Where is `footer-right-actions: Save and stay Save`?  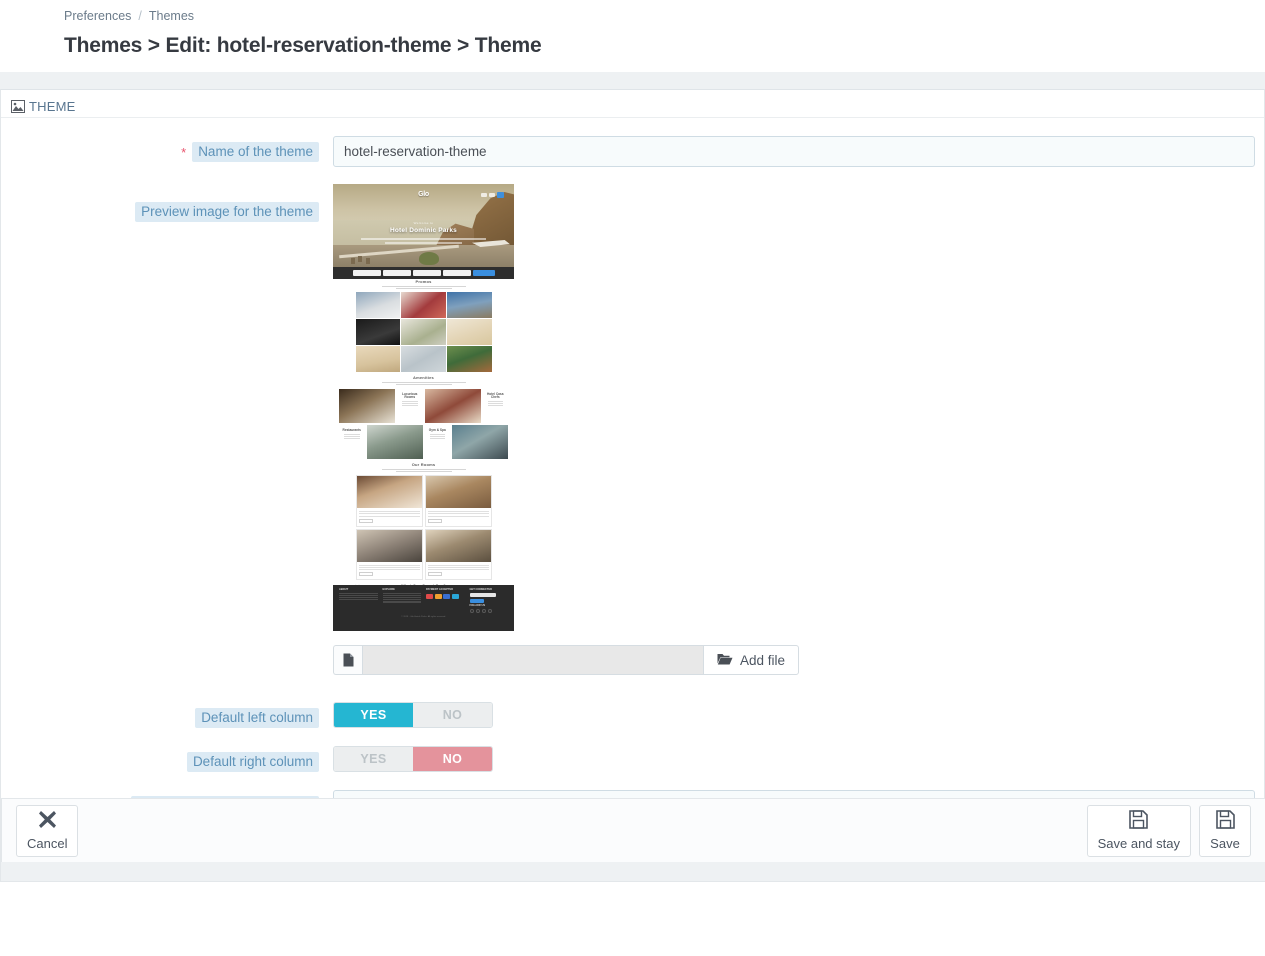
footer-right-actions: Save and stay Save is located at coordinates (1168, 830).